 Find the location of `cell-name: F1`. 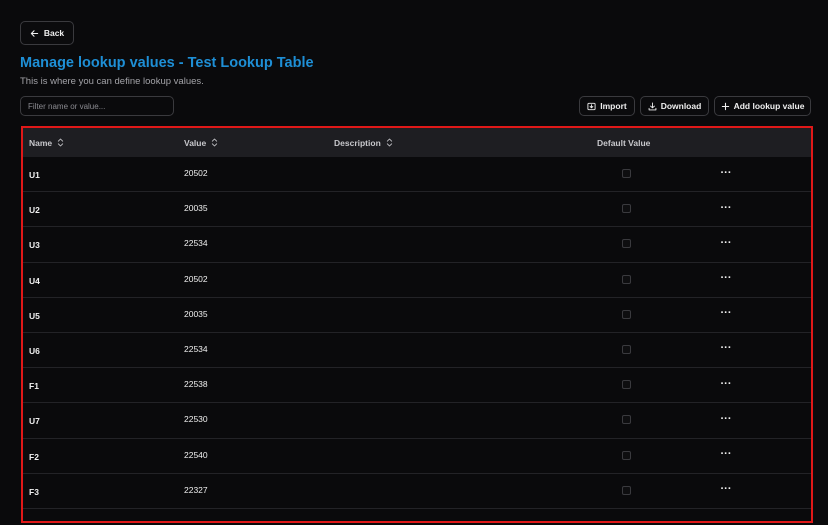

cell-name: F1 is located at coordinates (34, 386).